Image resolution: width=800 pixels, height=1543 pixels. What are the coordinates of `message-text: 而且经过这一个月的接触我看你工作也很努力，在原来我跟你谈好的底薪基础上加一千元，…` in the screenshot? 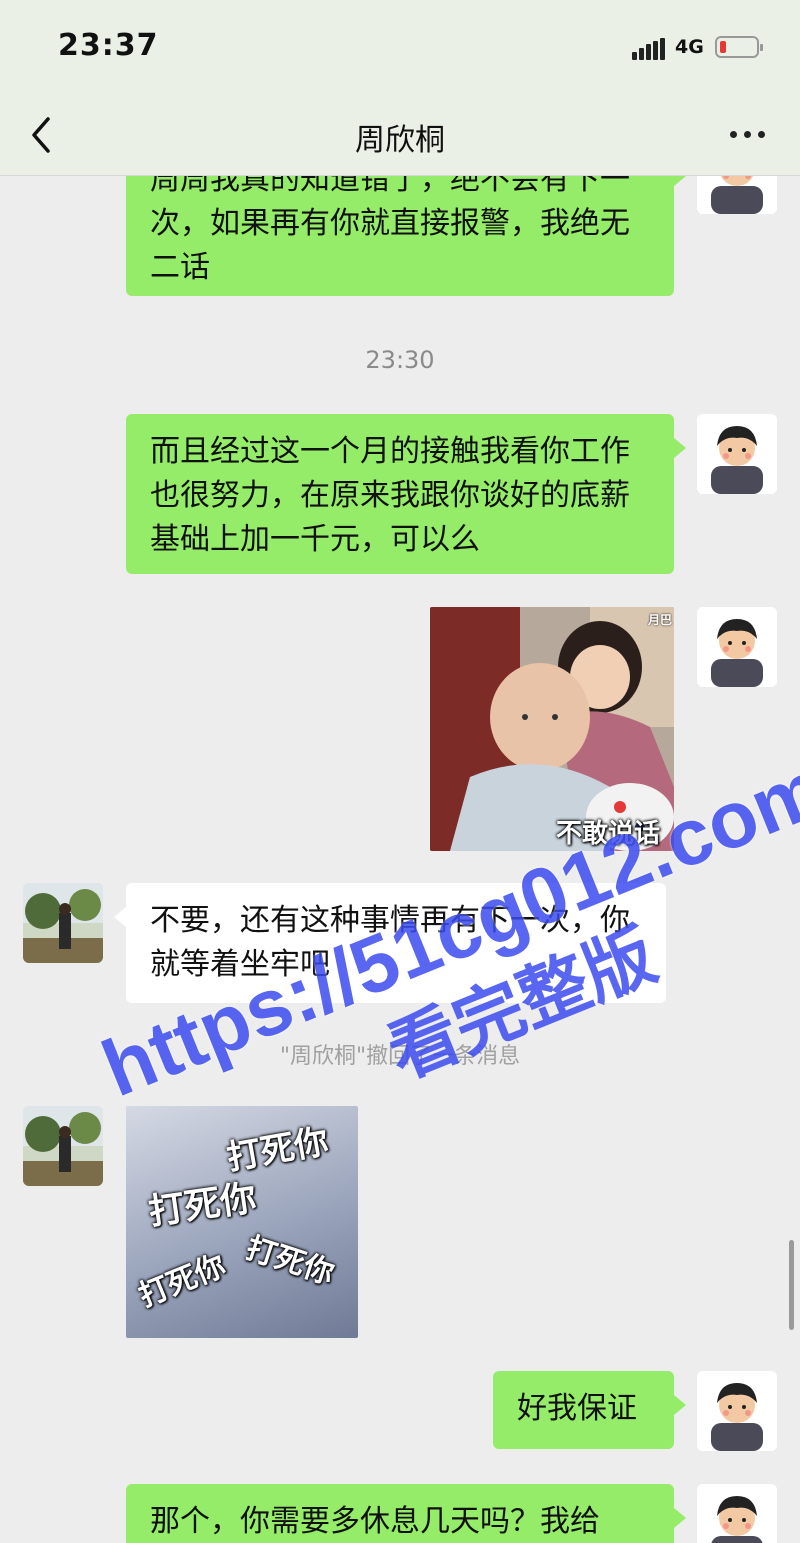 It's located at (390, 495).